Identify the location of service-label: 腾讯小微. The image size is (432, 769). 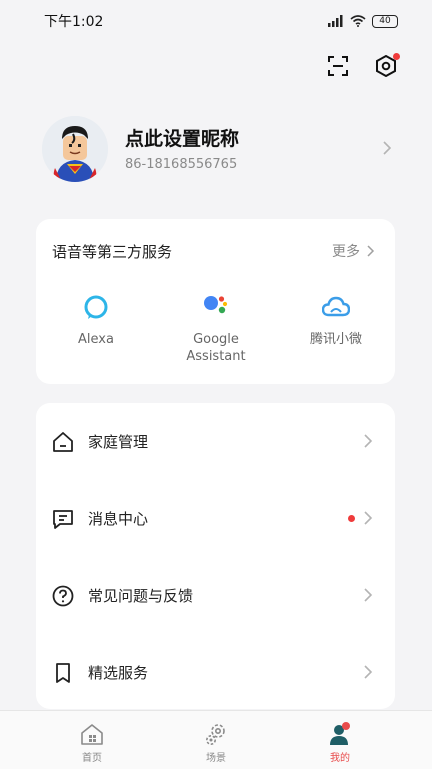
(335, 339).